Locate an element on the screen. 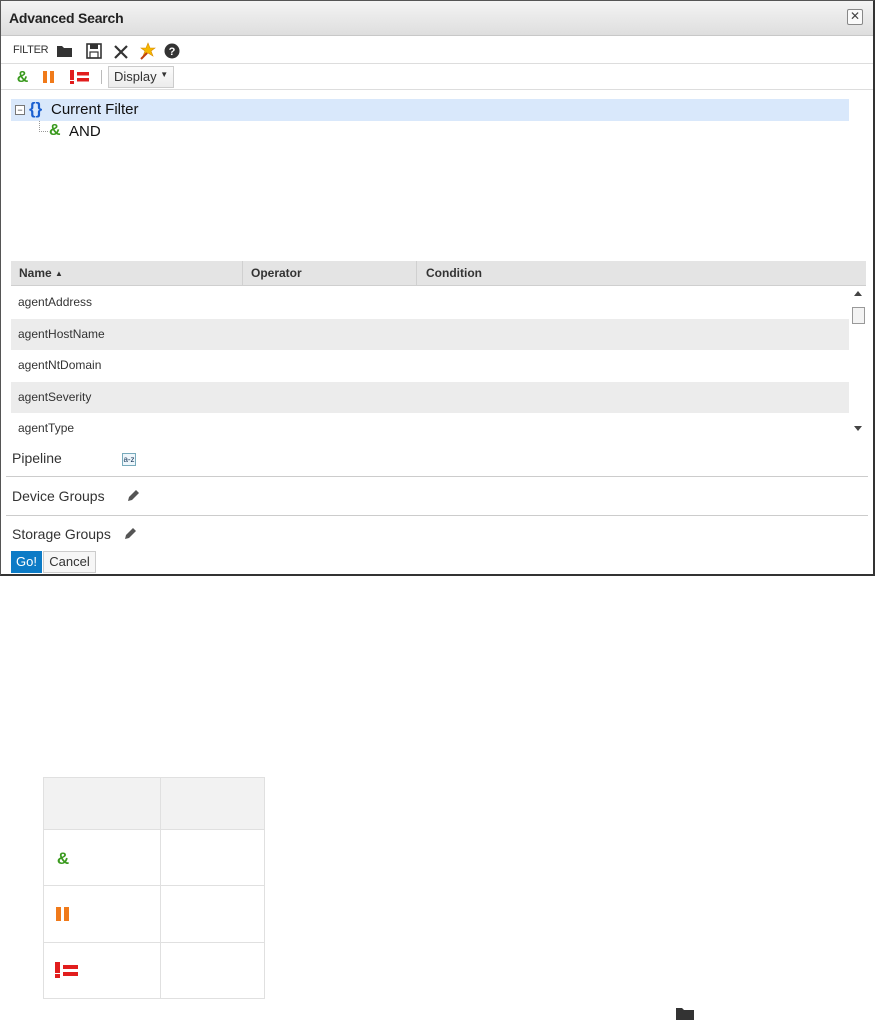 The height and width of the screenshot is (1027, 877). column-name-label: Name is located at coordinates (35, 273).